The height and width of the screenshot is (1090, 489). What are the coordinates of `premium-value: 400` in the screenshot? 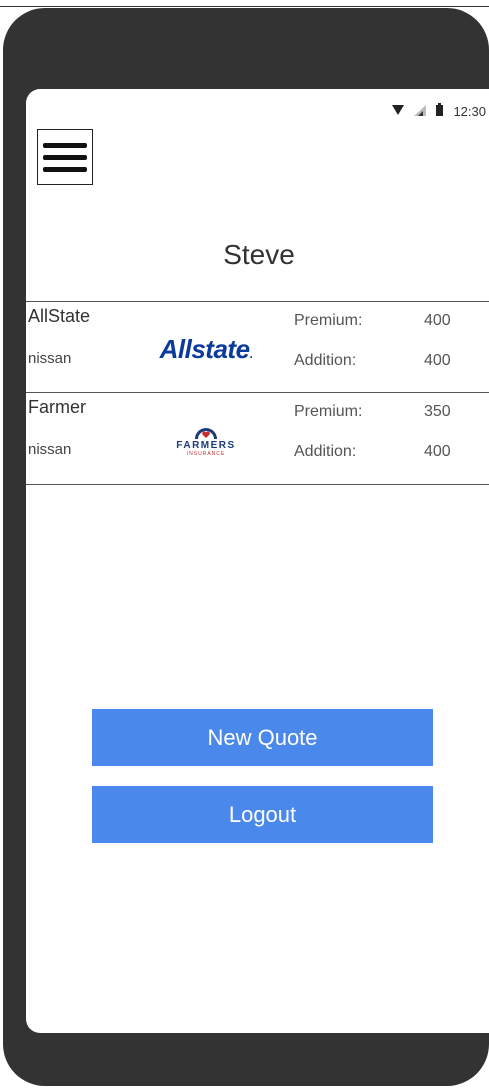 It's located at (437, 320).